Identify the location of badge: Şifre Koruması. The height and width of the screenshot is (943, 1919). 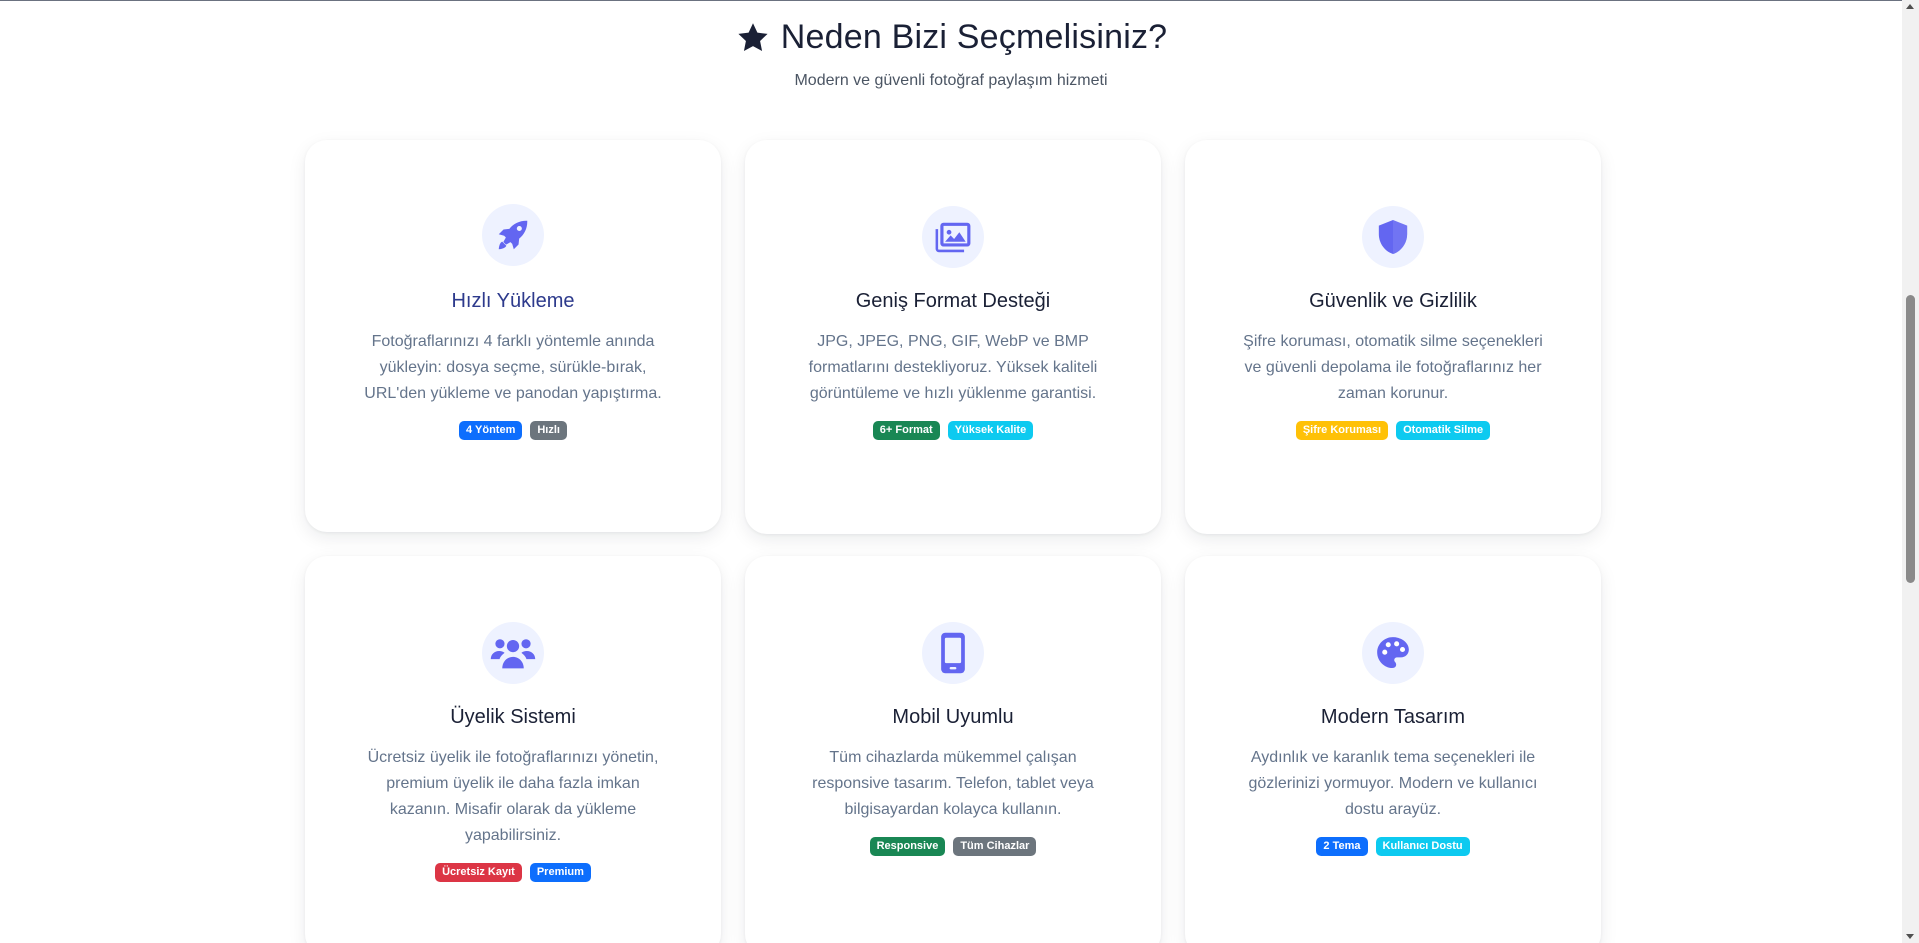
(1342, 430).